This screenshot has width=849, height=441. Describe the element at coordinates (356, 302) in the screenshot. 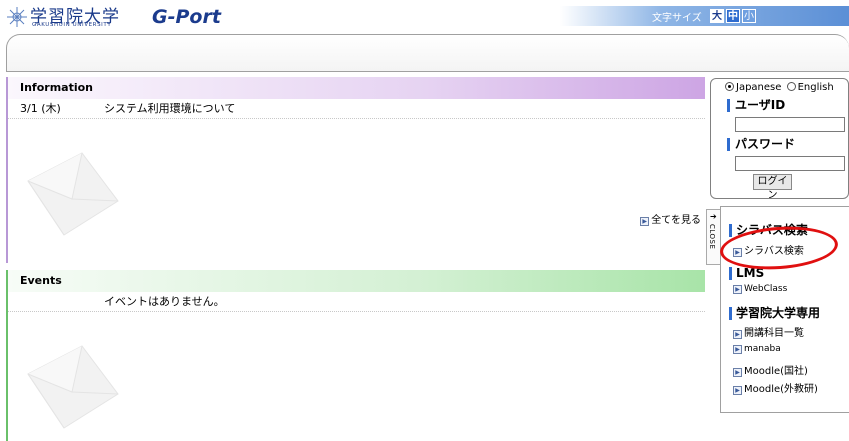

I see `events-row: イベントはありません。` at that location.